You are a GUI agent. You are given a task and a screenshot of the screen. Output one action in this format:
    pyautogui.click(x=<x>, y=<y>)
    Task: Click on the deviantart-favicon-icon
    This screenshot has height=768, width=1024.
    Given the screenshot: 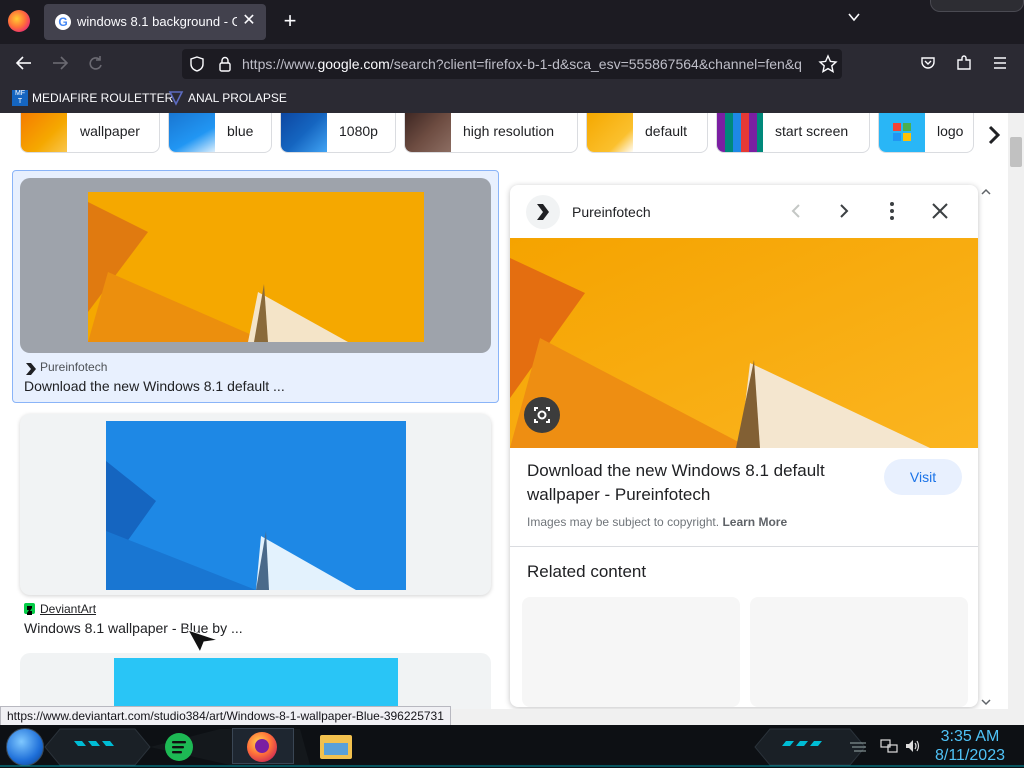 What is the action you would take?
    pyautogui.click(x=29, y=609)
    